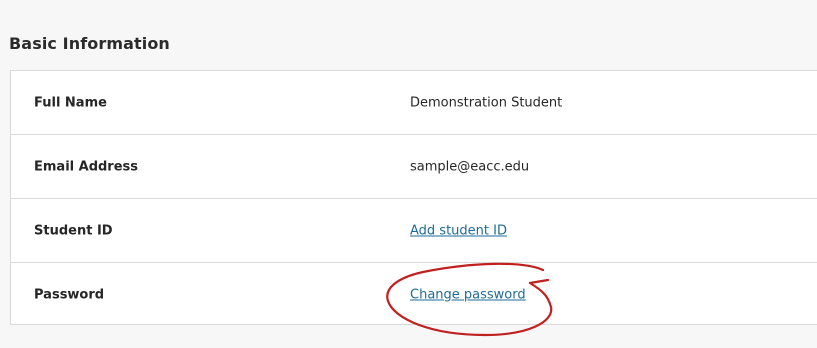 This screenshot has width=817, height=348. I want to click on add-student-id-link: Add student ID, so click(458, 230).